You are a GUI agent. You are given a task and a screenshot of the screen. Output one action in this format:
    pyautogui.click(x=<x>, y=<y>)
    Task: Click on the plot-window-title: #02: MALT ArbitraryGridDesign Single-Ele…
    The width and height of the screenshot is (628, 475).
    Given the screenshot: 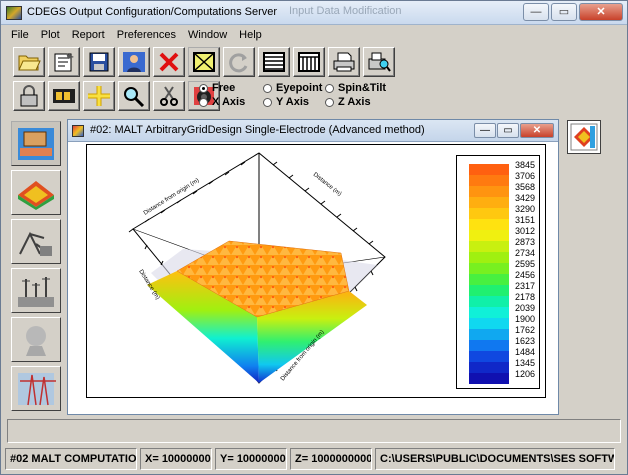 What is the action you would take?
    pyautogui.click(x=257, y=130)
    